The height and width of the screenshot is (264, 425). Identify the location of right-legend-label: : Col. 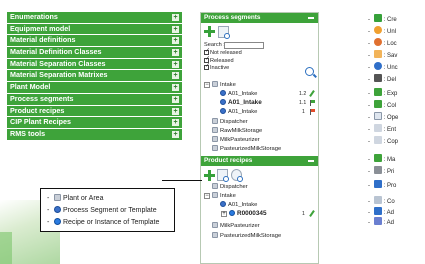
(390, 106).